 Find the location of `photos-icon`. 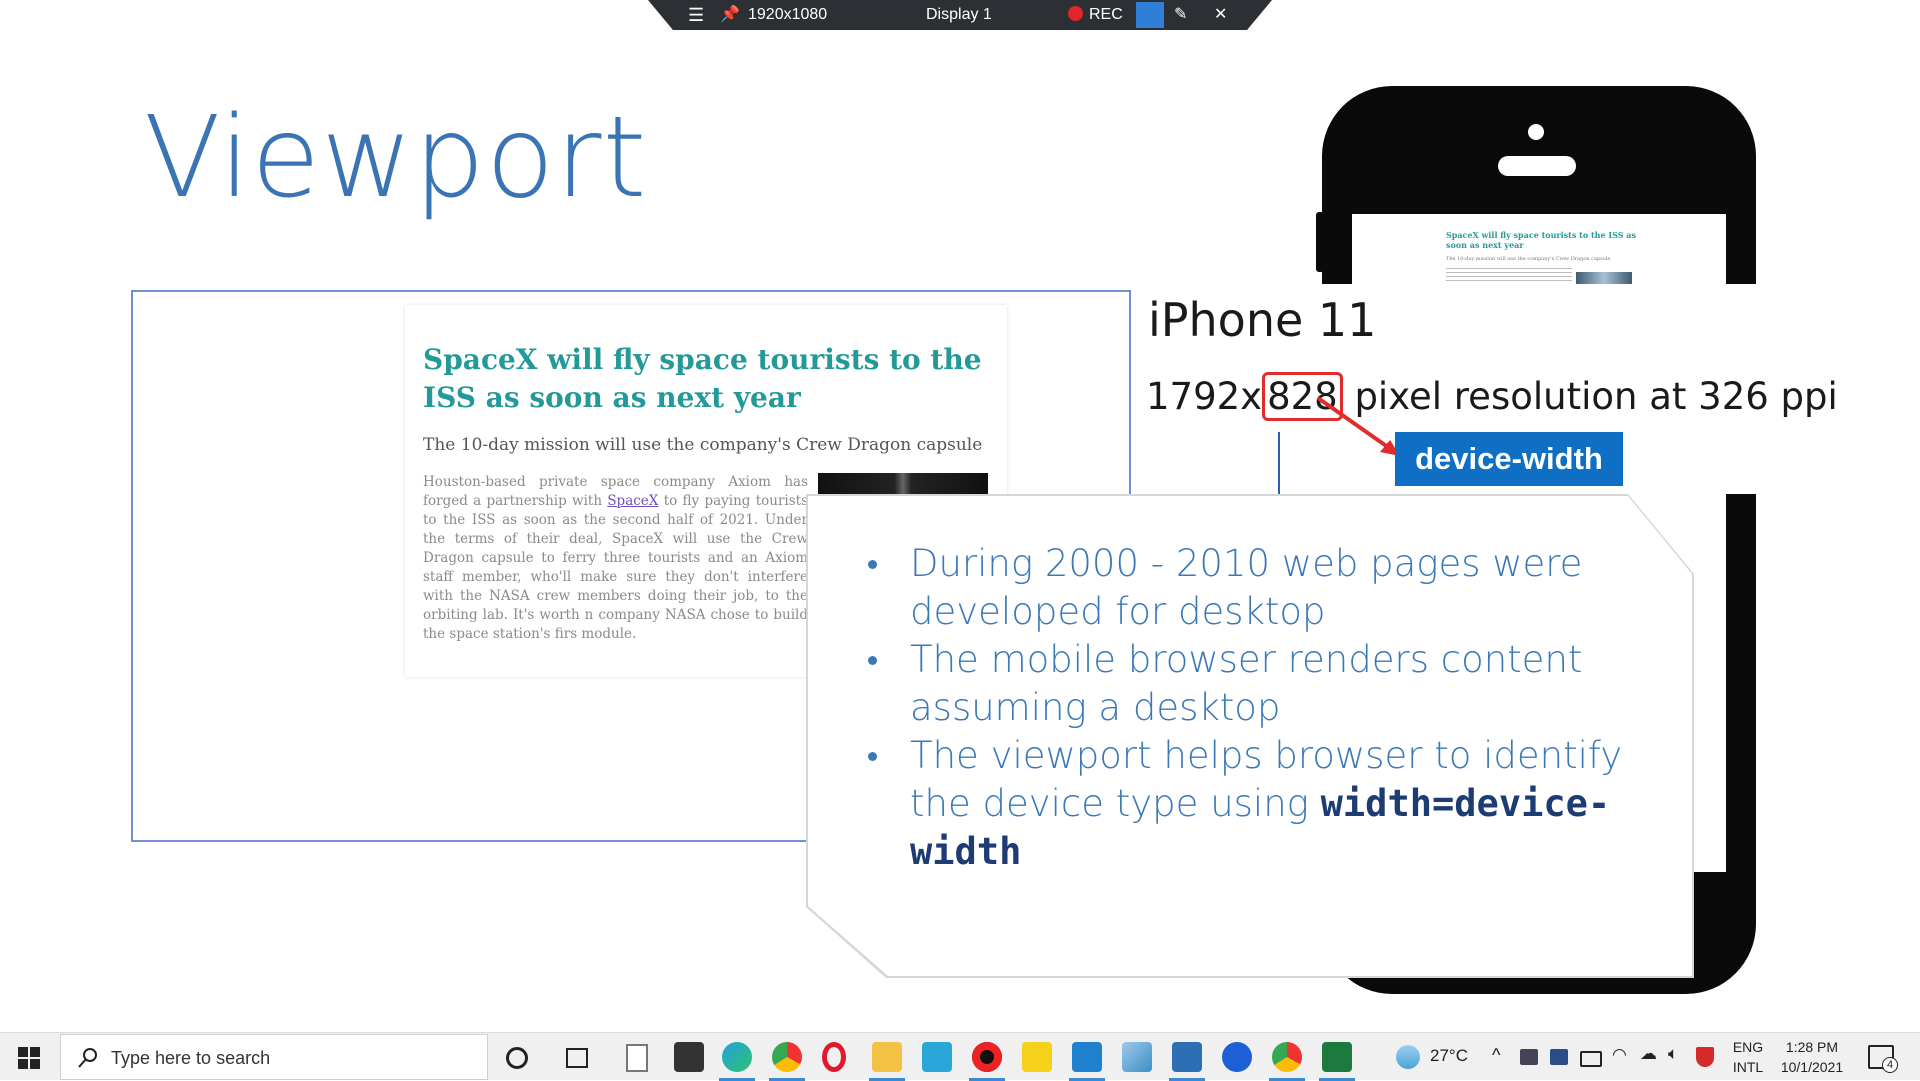

photos-icon is located at coordinates (1187, 1057).